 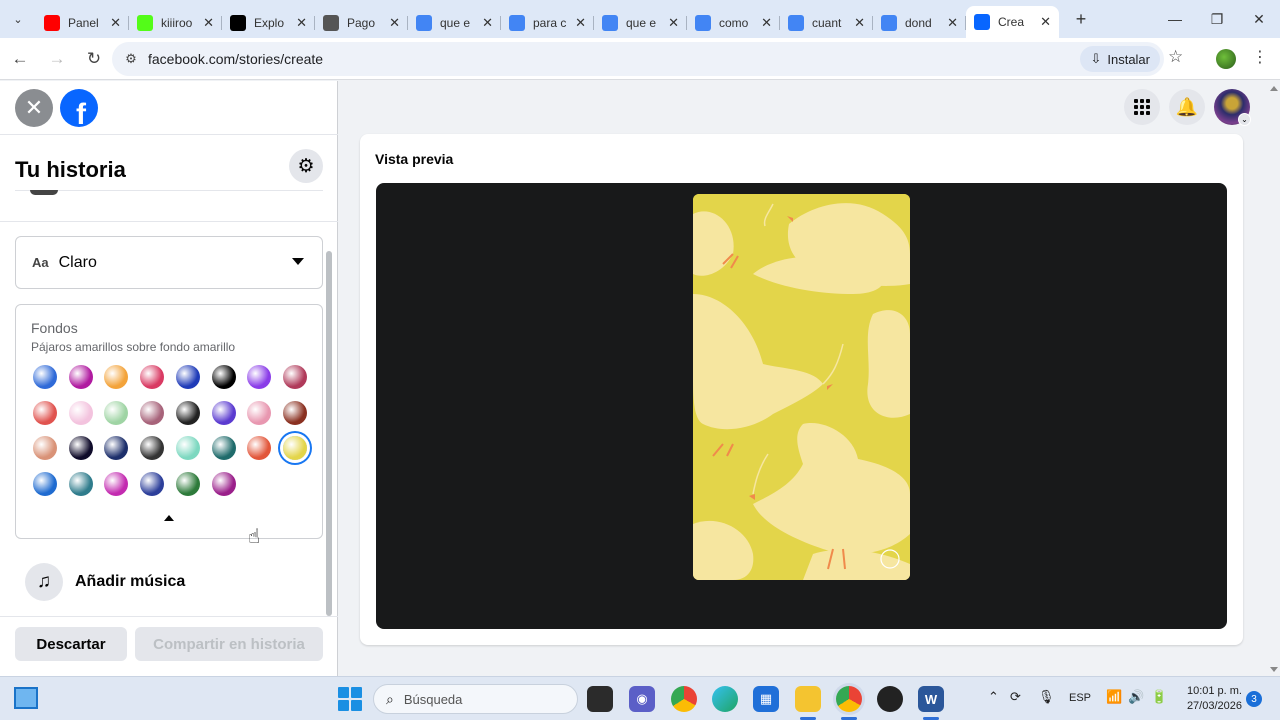 What do you see at coordinates (1012, 22) in the screenshot?
I see `browser-tab: Crea ✕` at bounding box center [1012, 22].